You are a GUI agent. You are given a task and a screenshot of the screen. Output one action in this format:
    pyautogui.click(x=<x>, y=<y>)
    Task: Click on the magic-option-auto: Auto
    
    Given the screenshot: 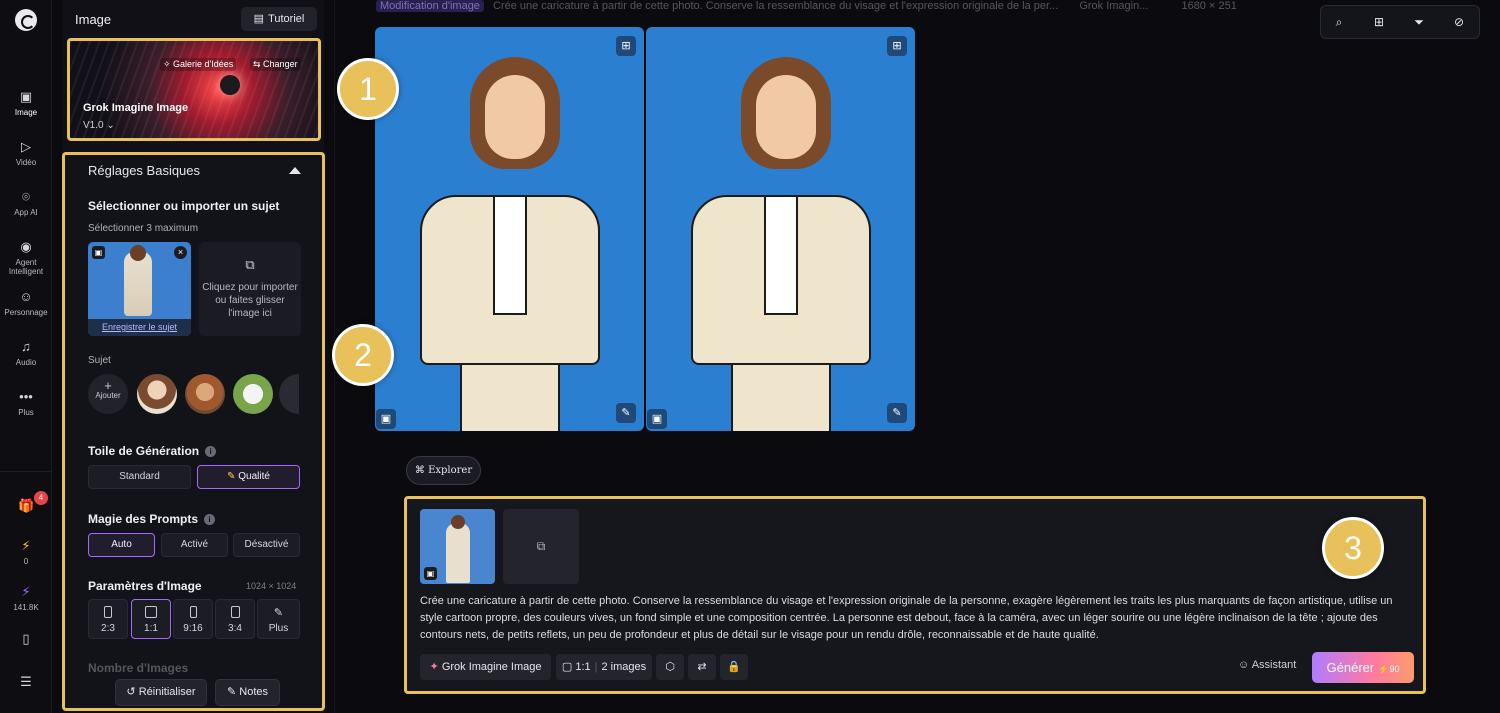 What is the action you would take?
    pyautogui.click(x=121, y=545)
    